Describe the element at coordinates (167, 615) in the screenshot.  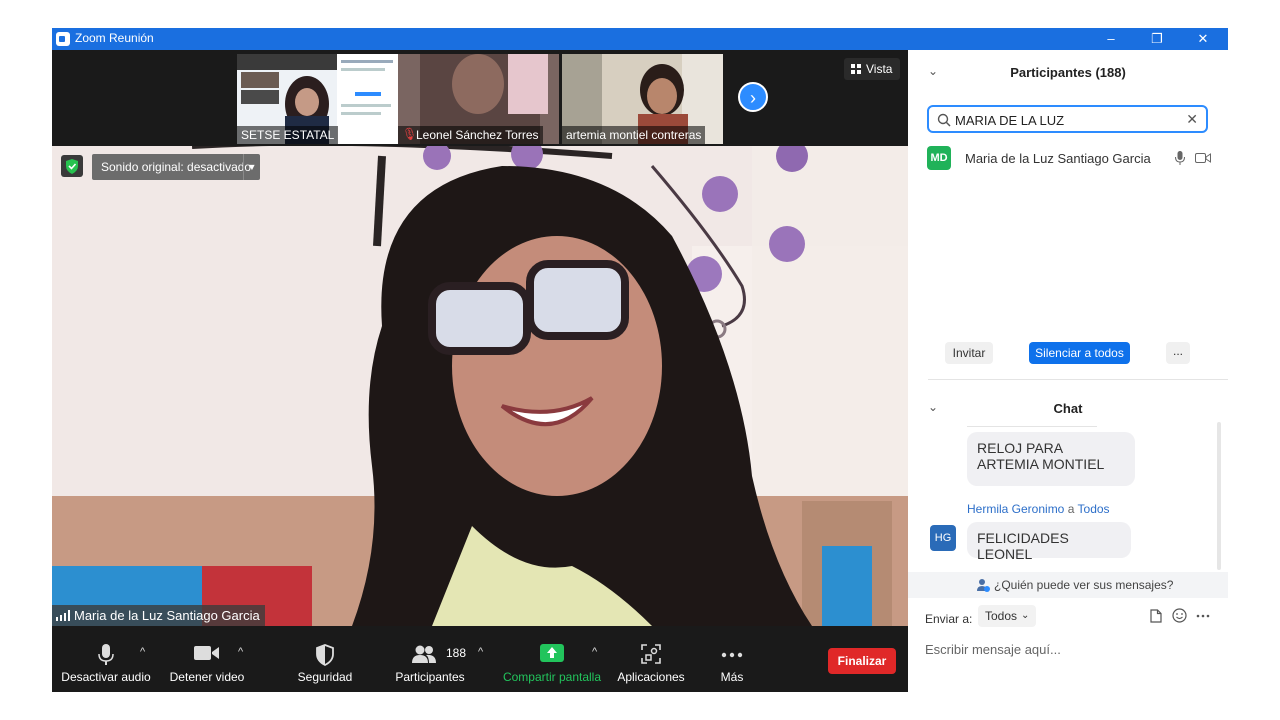
I see `speaker-name: Maria de la Luz Santiago Garcia` at that location.